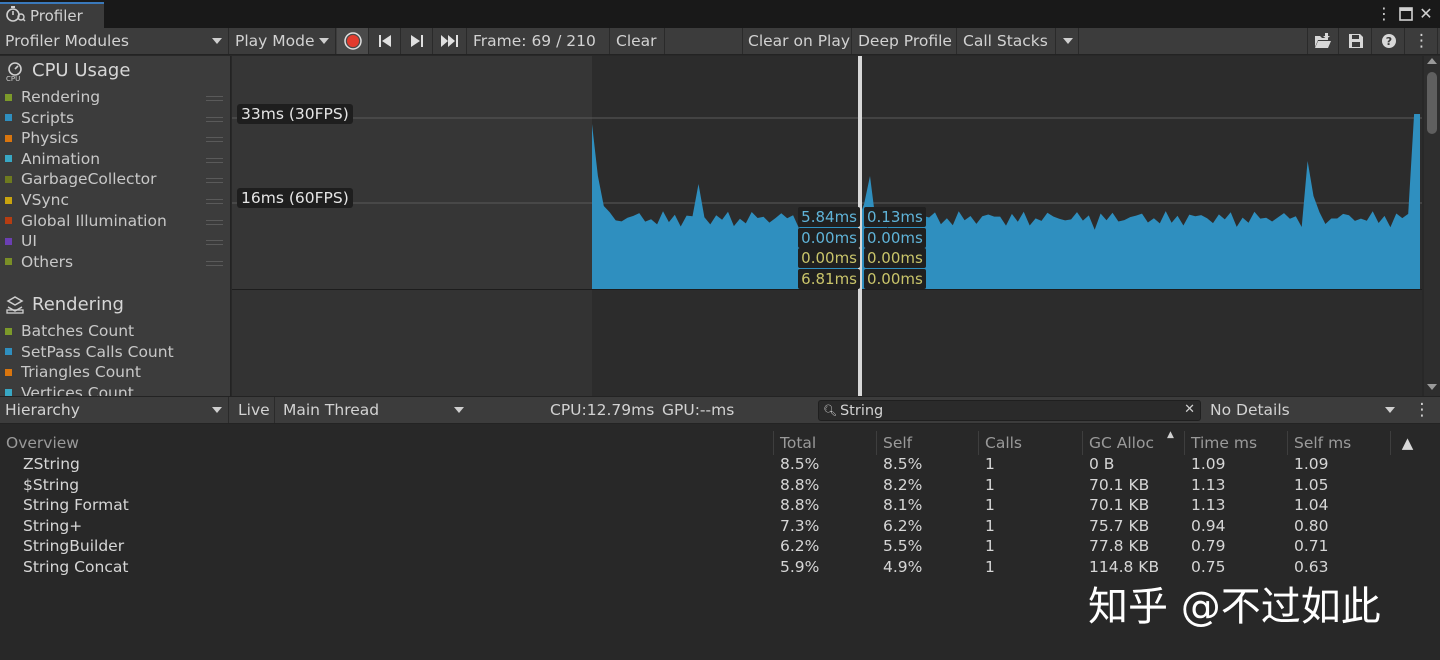 Image resolution: width=1440 pixels, height=660 pixels. I want to click on search-icon: 🔍︎, so click(830, 410).